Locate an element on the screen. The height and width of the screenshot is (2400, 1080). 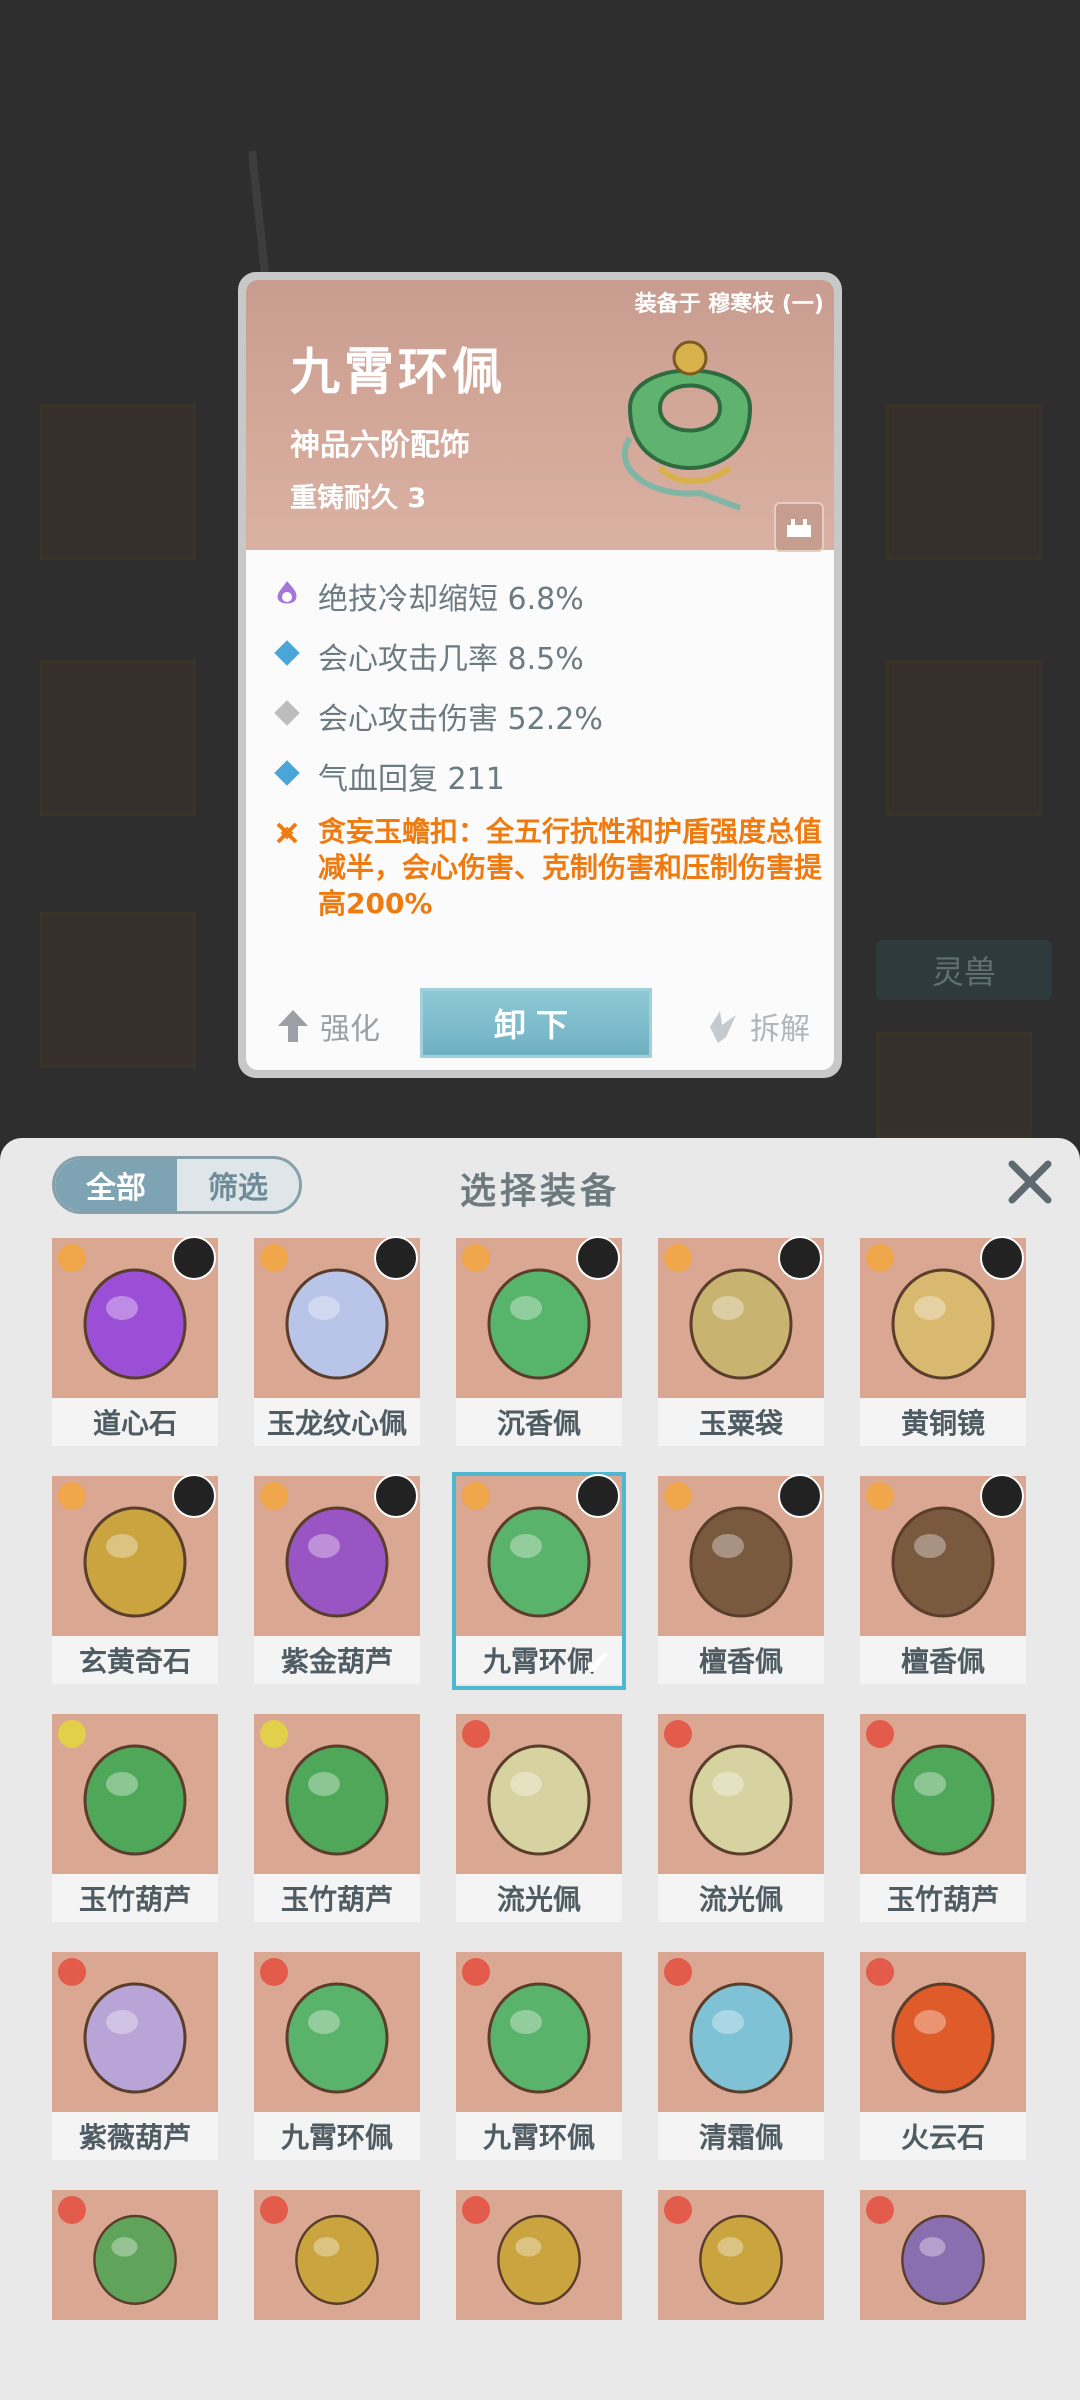
dismantle-label: 拆解 is located at coordinates (780, 1029).